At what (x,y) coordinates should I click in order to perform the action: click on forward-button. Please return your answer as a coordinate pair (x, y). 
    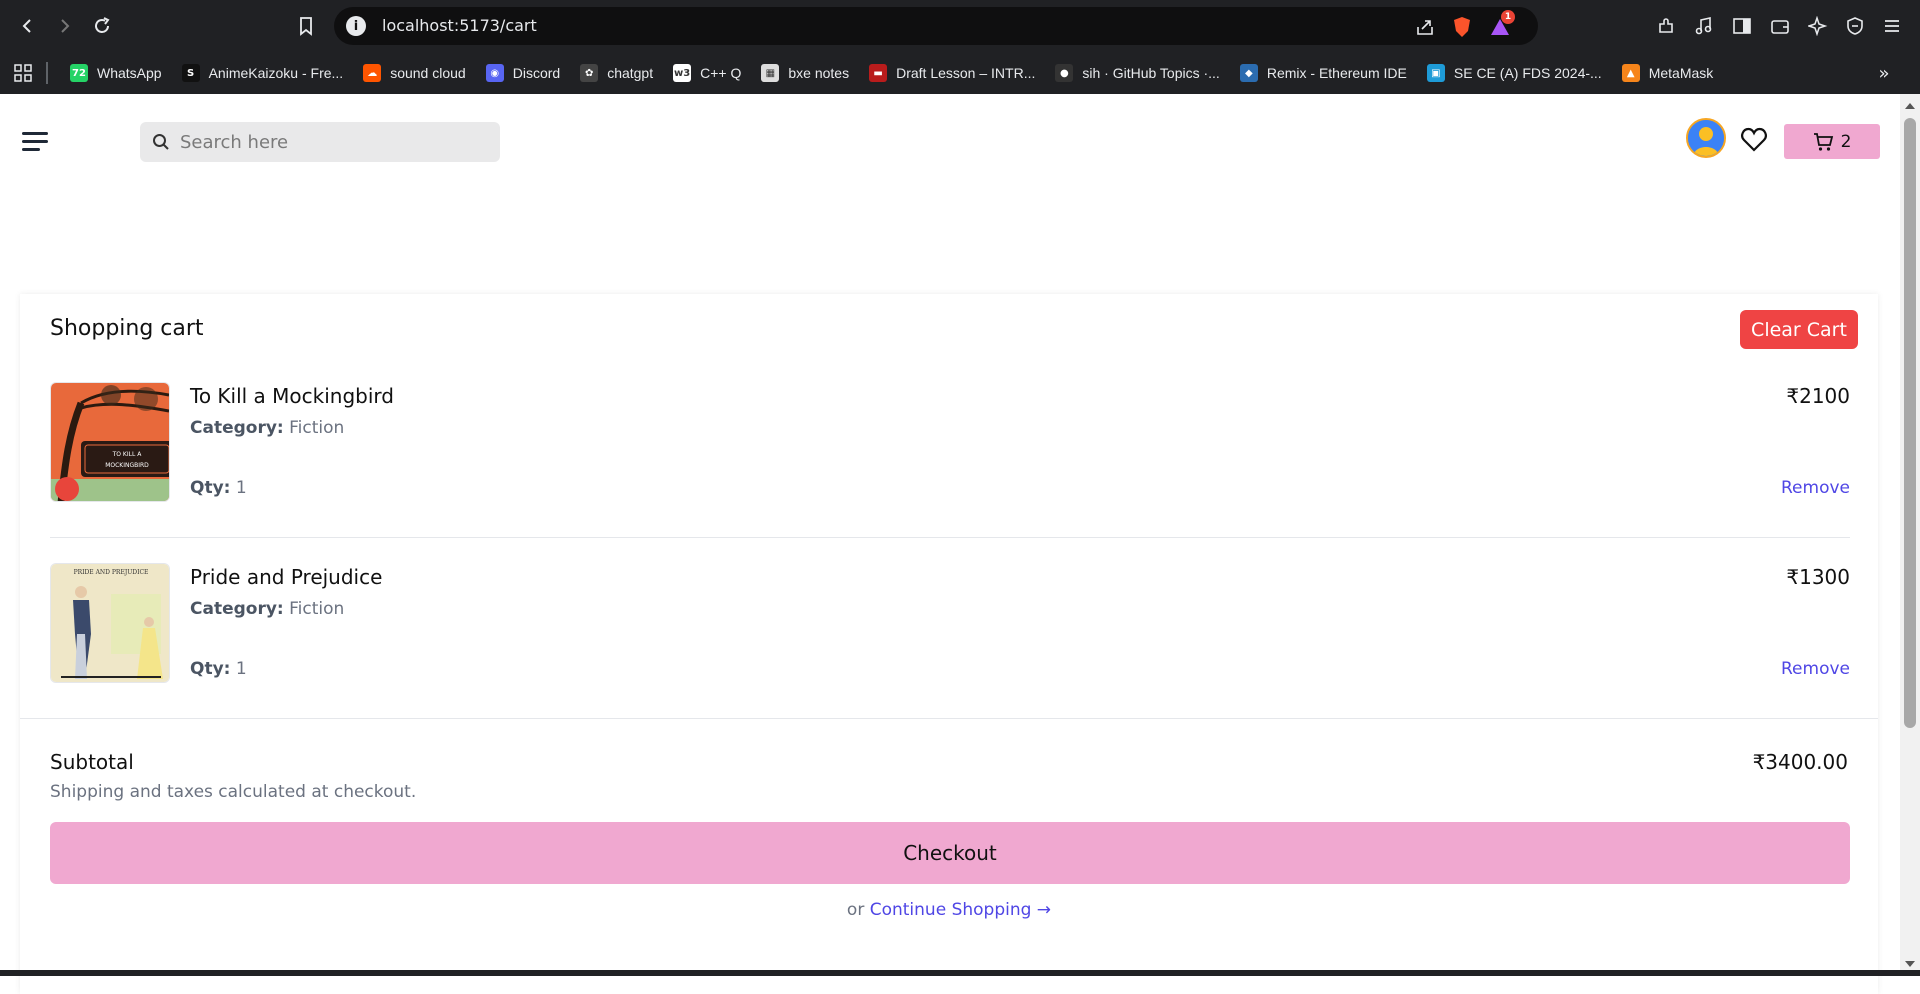
    Looking at the image, I should click on (65, 26).